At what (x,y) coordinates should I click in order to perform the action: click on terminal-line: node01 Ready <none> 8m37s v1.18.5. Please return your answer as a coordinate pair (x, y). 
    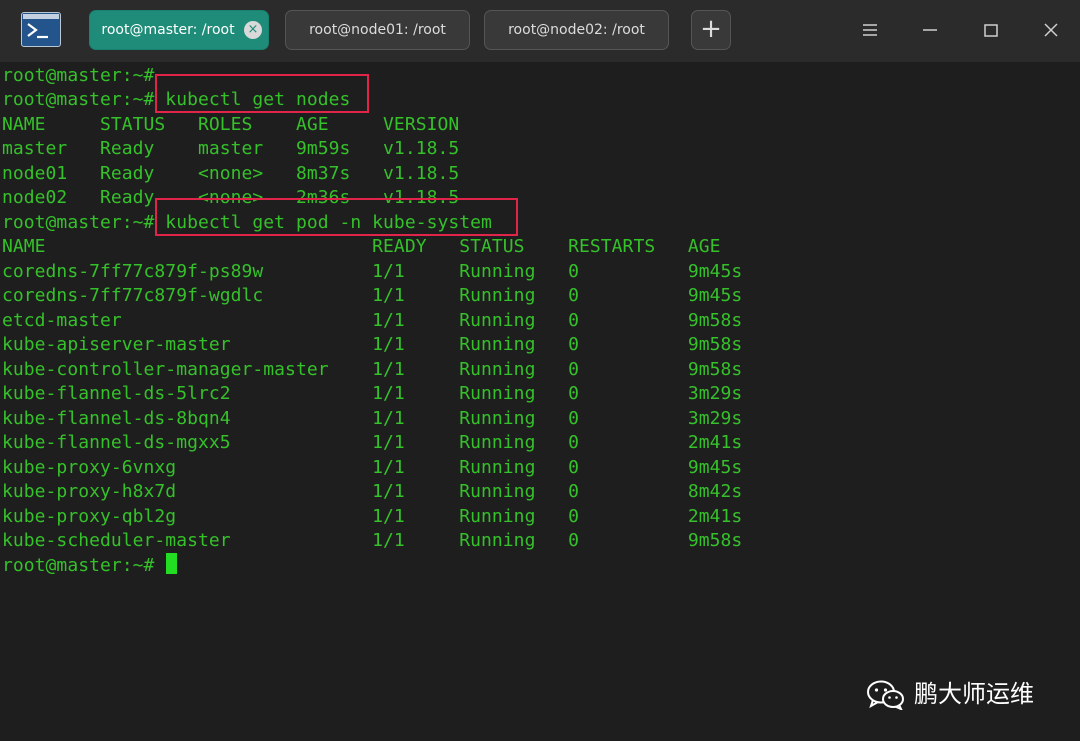
    Looking at the image, I should click on (231, 173).